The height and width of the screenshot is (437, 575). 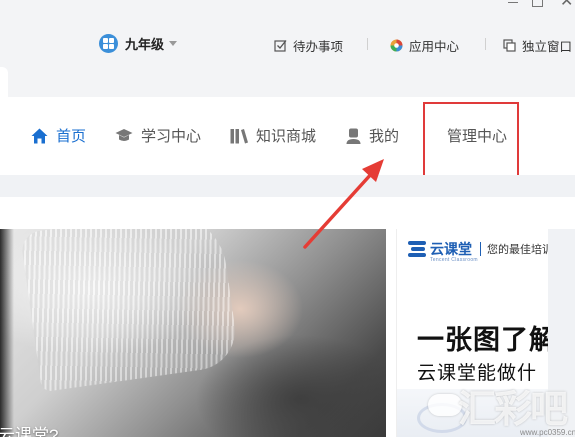 What do you see at coordinates (384, 136) in the screenshot?
I see `nav-mine-label: 我的` at bounding box center [384, 136].